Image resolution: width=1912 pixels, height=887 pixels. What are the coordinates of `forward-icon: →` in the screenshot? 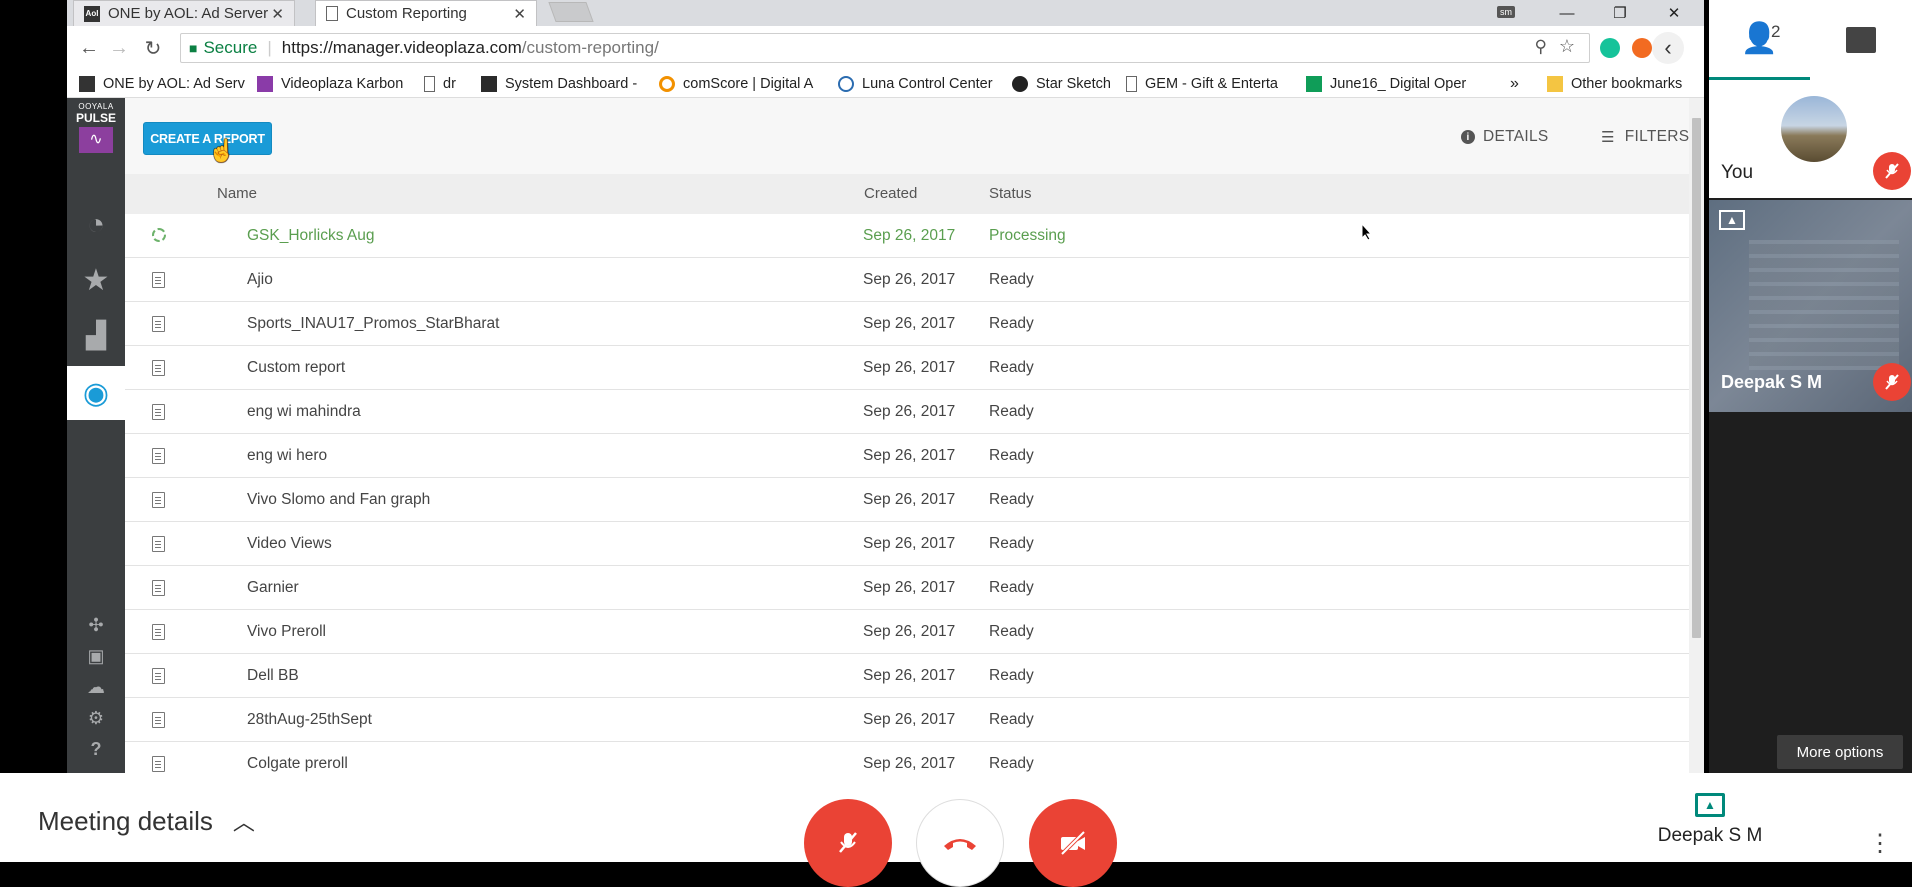 It's located at (119, 48).